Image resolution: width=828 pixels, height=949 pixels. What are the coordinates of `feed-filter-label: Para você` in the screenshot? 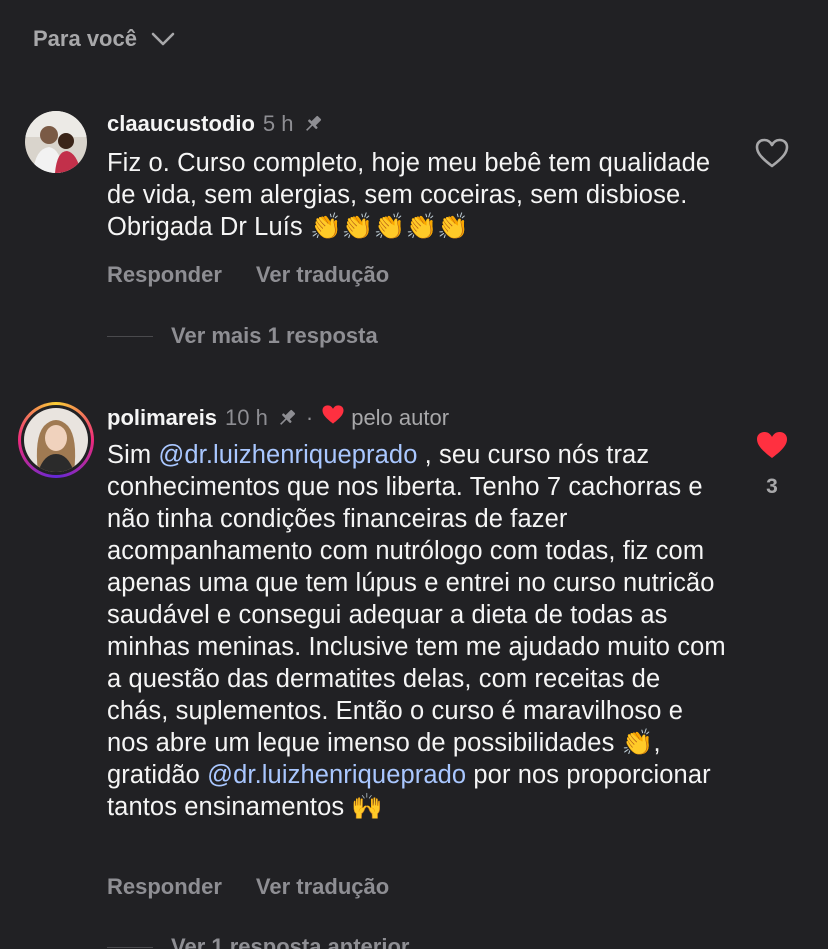 It's located at (85, 38).